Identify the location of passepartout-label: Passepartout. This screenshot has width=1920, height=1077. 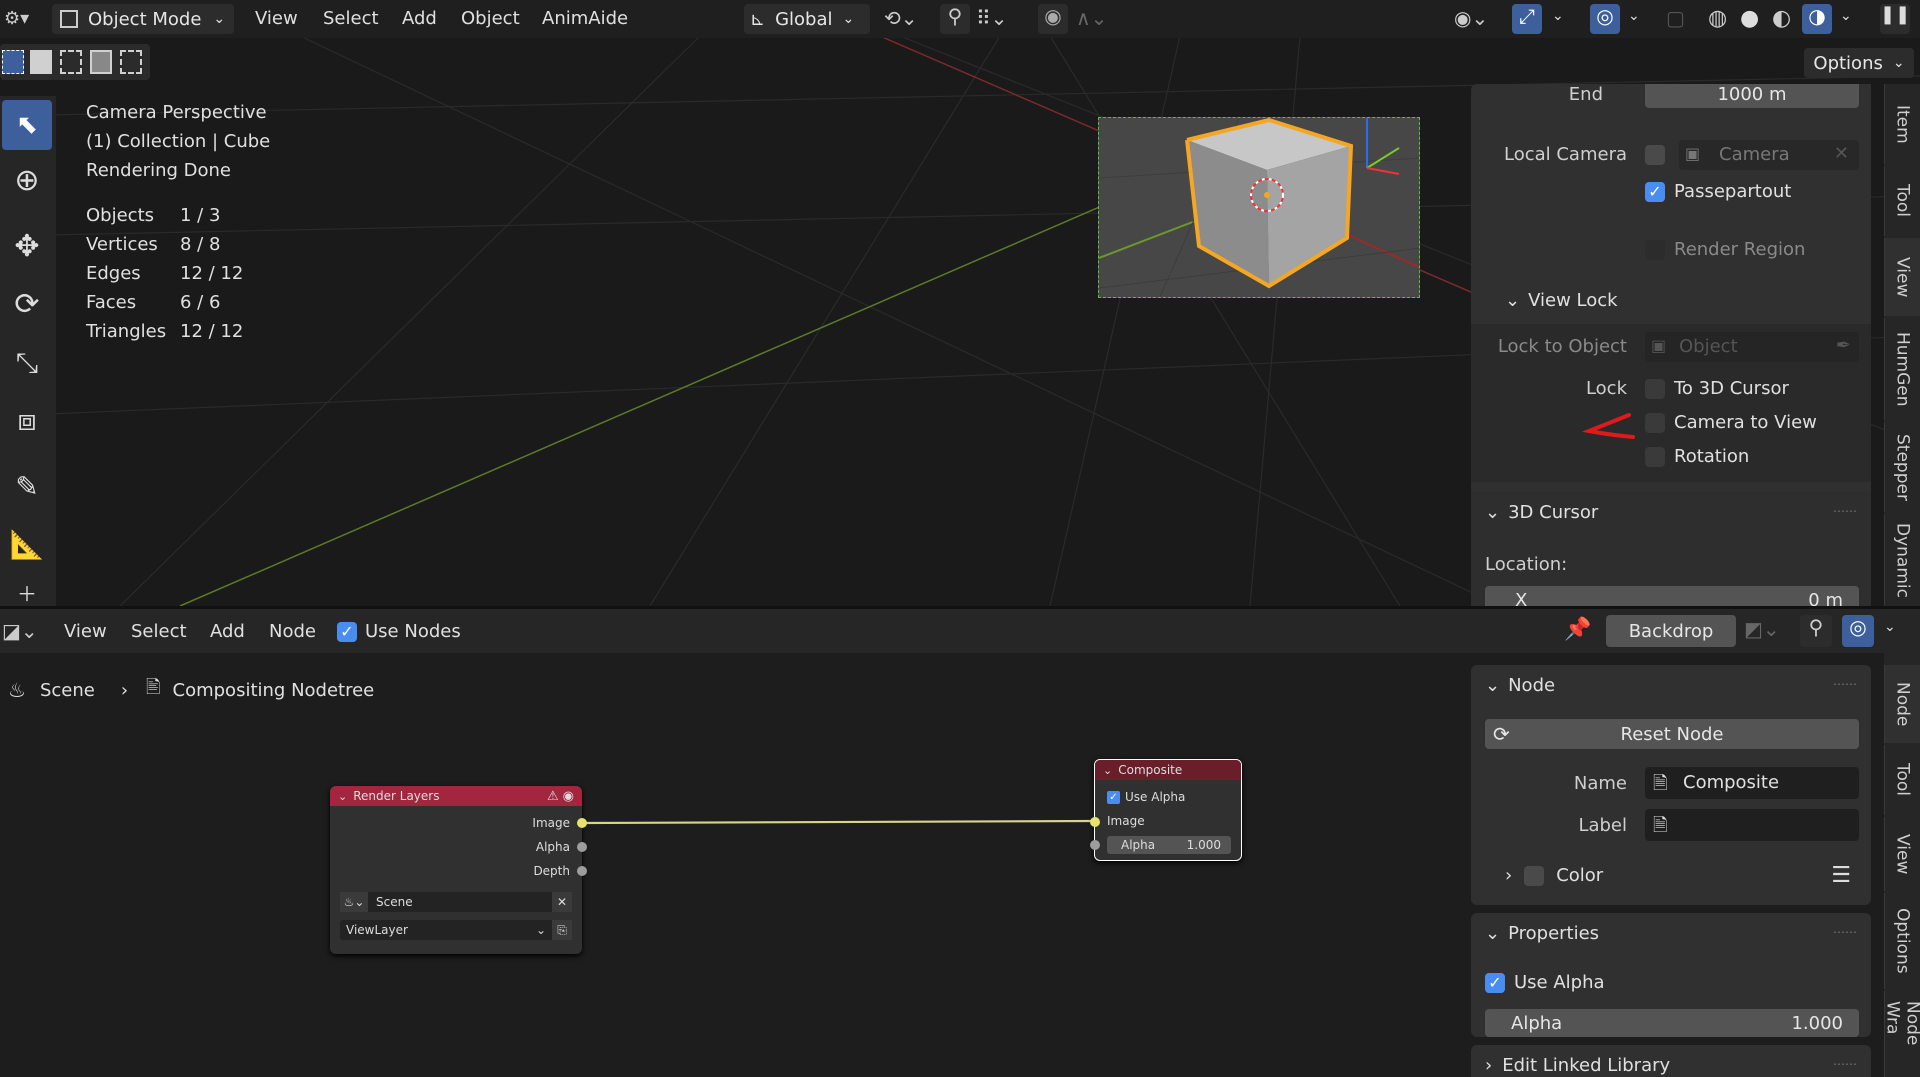
(1732, 191).